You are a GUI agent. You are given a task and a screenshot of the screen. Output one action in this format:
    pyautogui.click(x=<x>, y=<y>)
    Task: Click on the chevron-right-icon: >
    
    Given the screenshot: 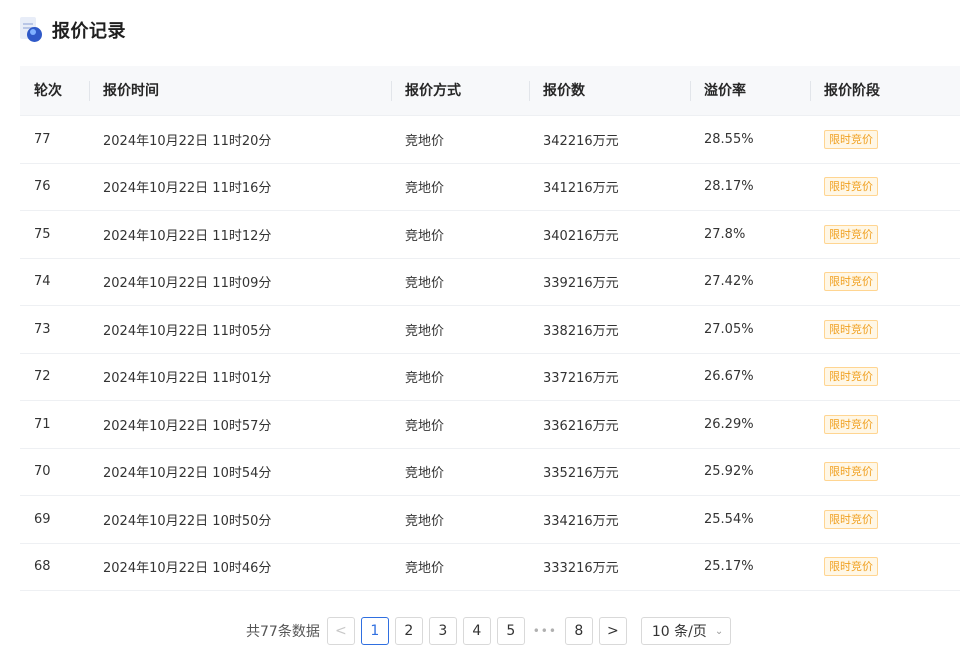 What is the action you would take?
    pyautogui.click(x=612, y=631)
    